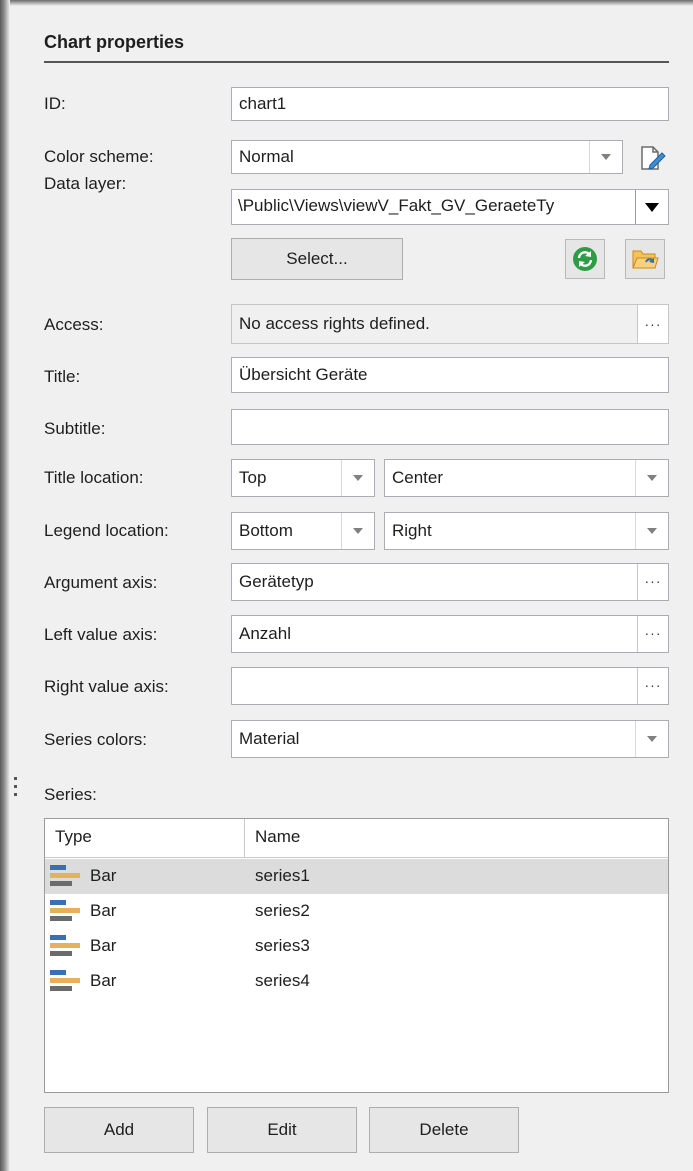  Describe the element at coordinates (85, 183) in the screenshot. I see `data-layer-label: Data layer:` at that location.